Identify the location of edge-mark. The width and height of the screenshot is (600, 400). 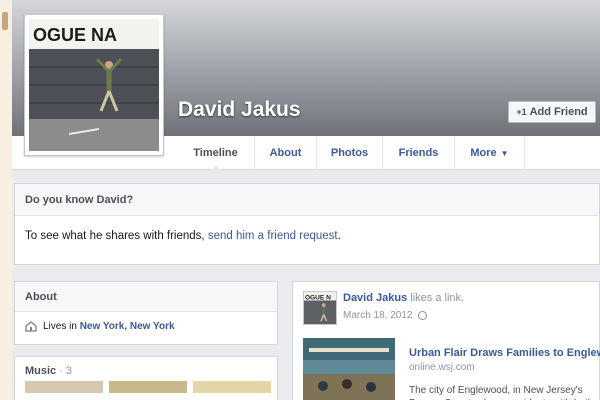
(5, 21).